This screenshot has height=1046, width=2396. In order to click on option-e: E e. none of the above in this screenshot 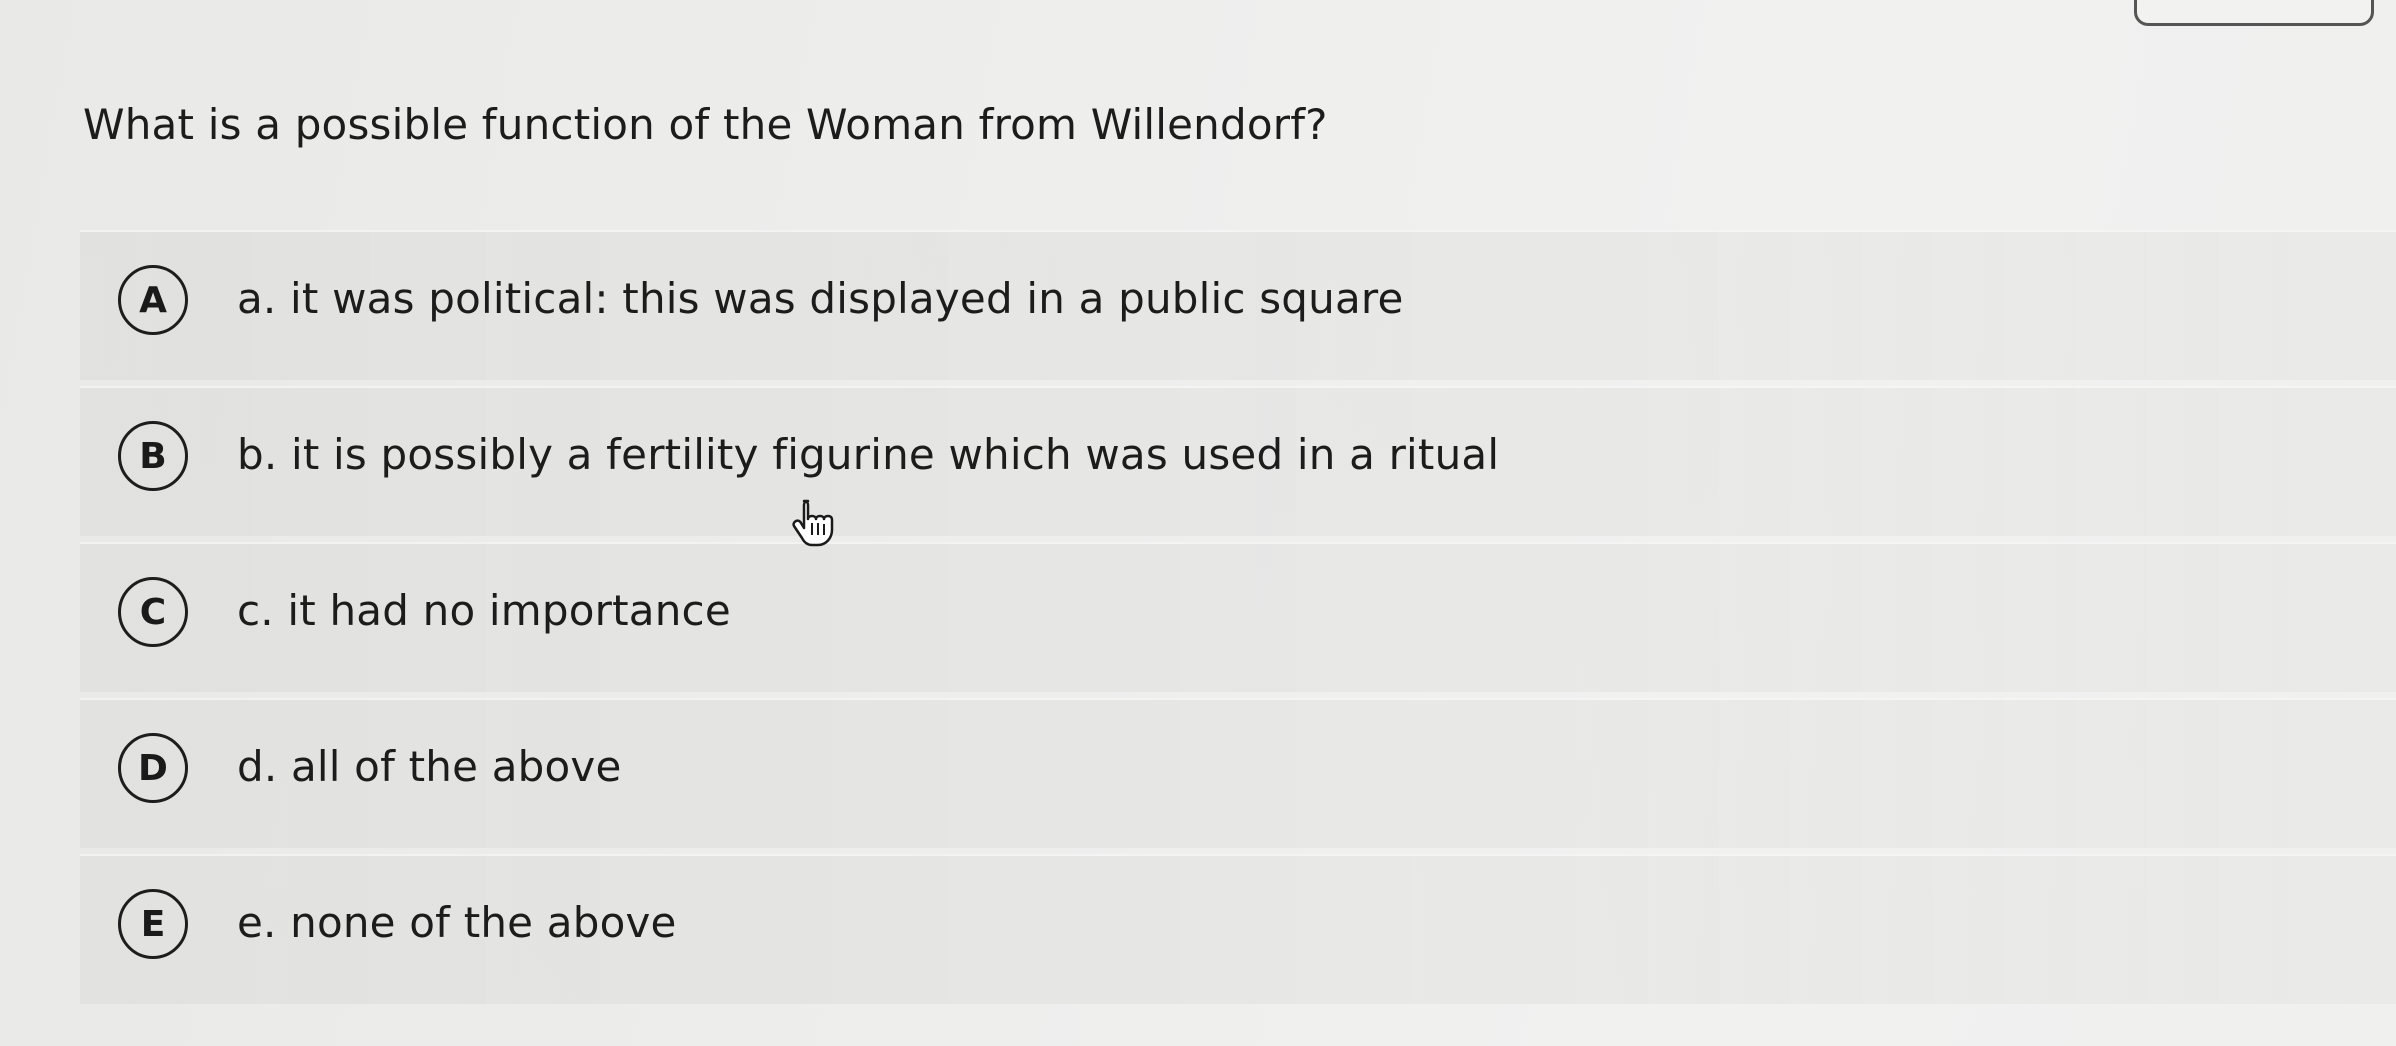, I will do `click(1238, 929)`.